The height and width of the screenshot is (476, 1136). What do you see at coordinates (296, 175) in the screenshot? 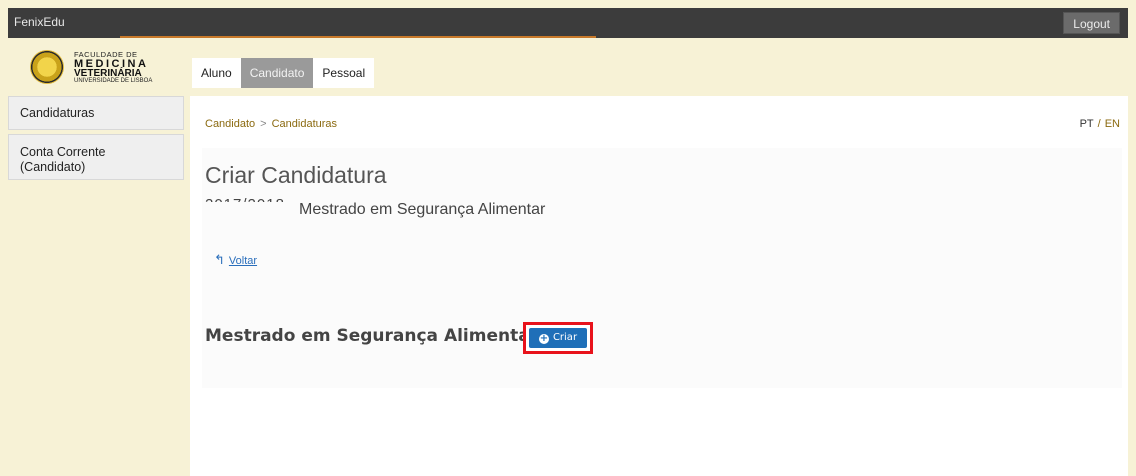
I see `page-title: Criar Candidatura` at bounding box center [296, 175].